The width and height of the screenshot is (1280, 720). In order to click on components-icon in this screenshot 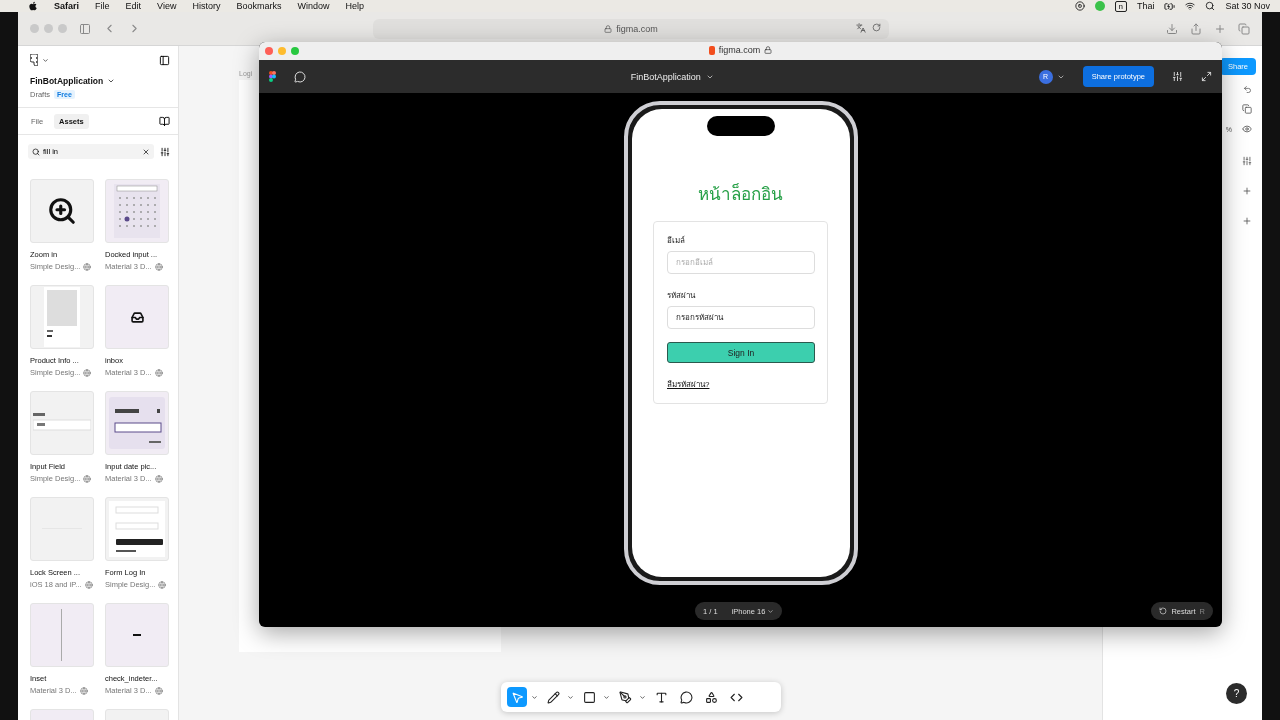, I will do `click(711, 697)`.